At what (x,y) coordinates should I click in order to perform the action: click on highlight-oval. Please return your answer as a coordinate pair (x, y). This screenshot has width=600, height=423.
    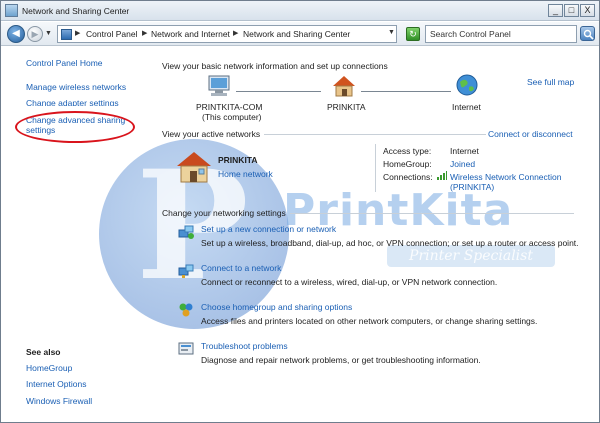
    Looking at the image, I should click on (75, 127).